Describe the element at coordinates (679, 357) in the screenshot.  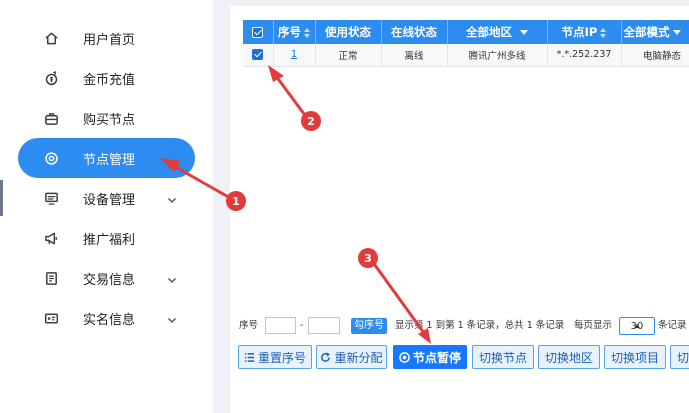
I see `switch-more-button: 切换` at that location.